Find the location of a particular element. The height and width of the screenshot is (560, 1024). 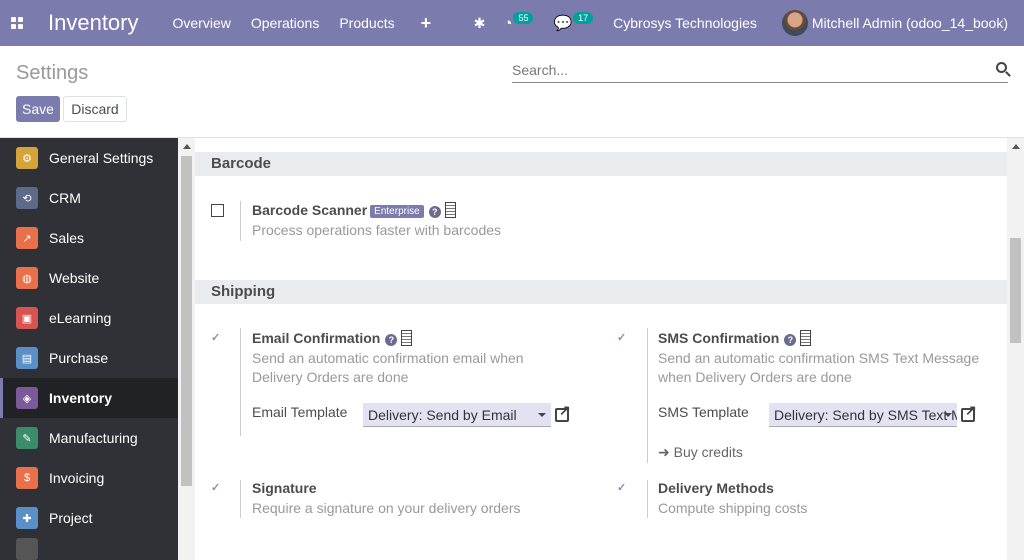

sidebar-item-label: Invoicing is located at coordinates (77, 478).